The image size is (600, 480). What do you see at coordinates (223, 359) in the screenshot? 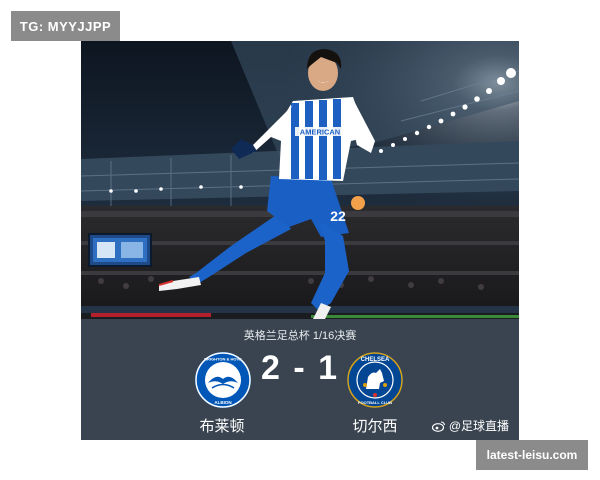
I see `svg-text: BRIGHTON & HOVE` at bounding box center [223, 359].